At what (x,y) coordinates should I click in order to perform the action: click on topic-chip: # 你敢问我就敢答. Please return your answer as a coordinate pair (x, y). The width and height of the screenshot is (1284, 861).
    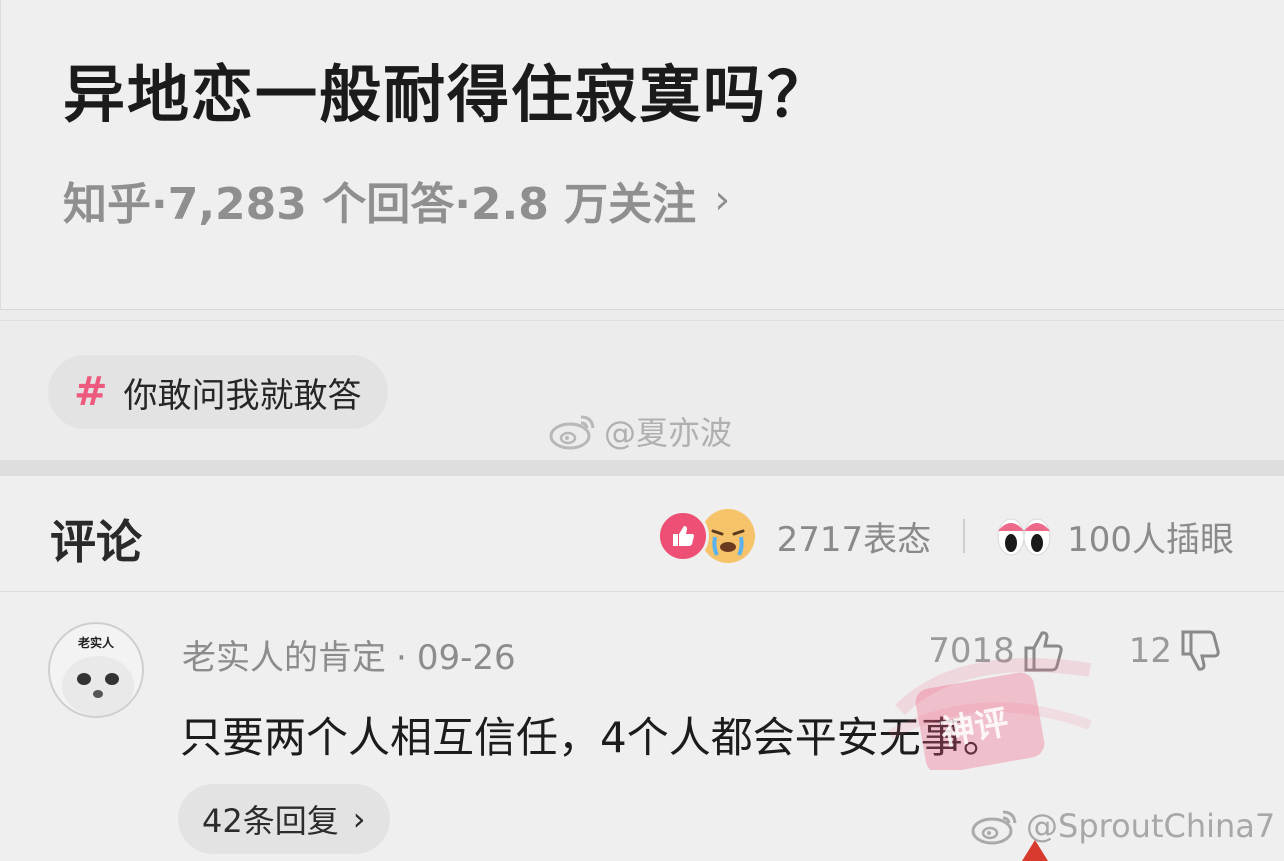
    Looking at the image, I should click on (218, 392).